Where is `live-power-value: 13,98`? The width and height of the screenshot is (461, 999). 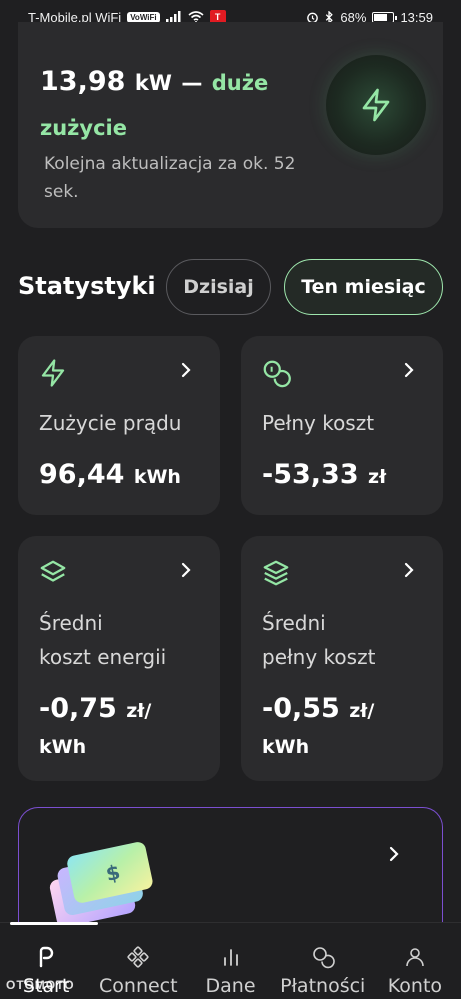 live-power-value: 13,98 is located at coordinates (83, 81).